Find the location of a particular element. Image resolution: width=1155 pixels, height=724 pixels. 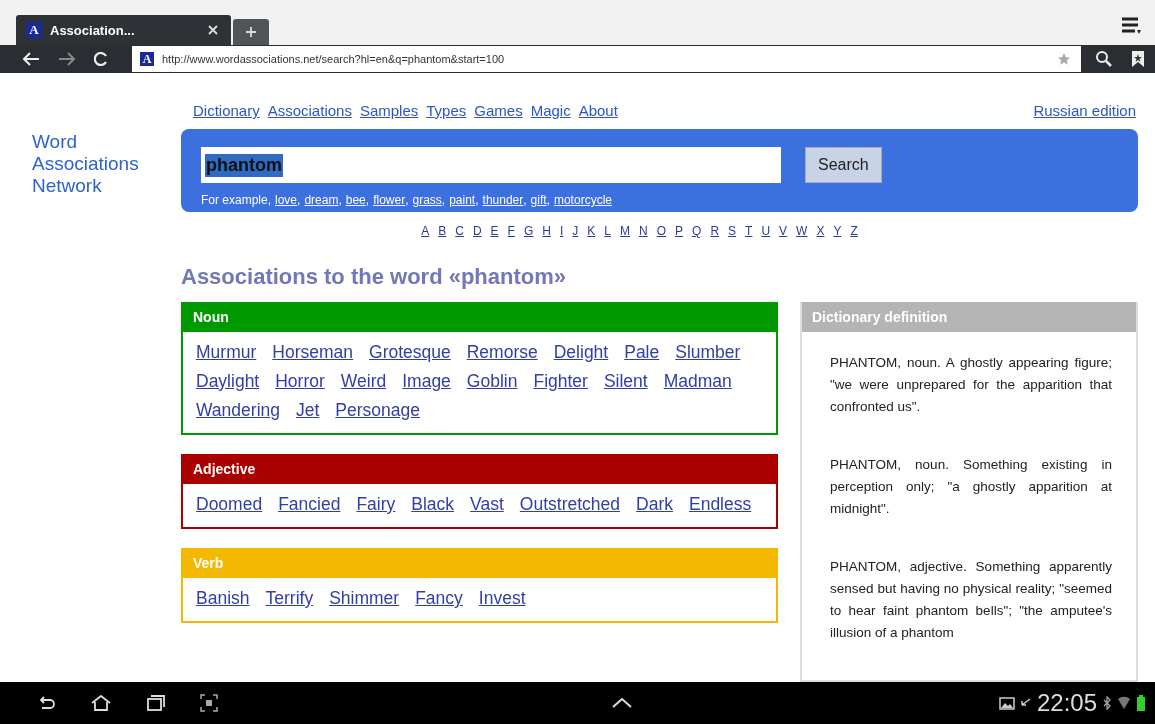

word-link: Image is located at coordinates (426, 381).